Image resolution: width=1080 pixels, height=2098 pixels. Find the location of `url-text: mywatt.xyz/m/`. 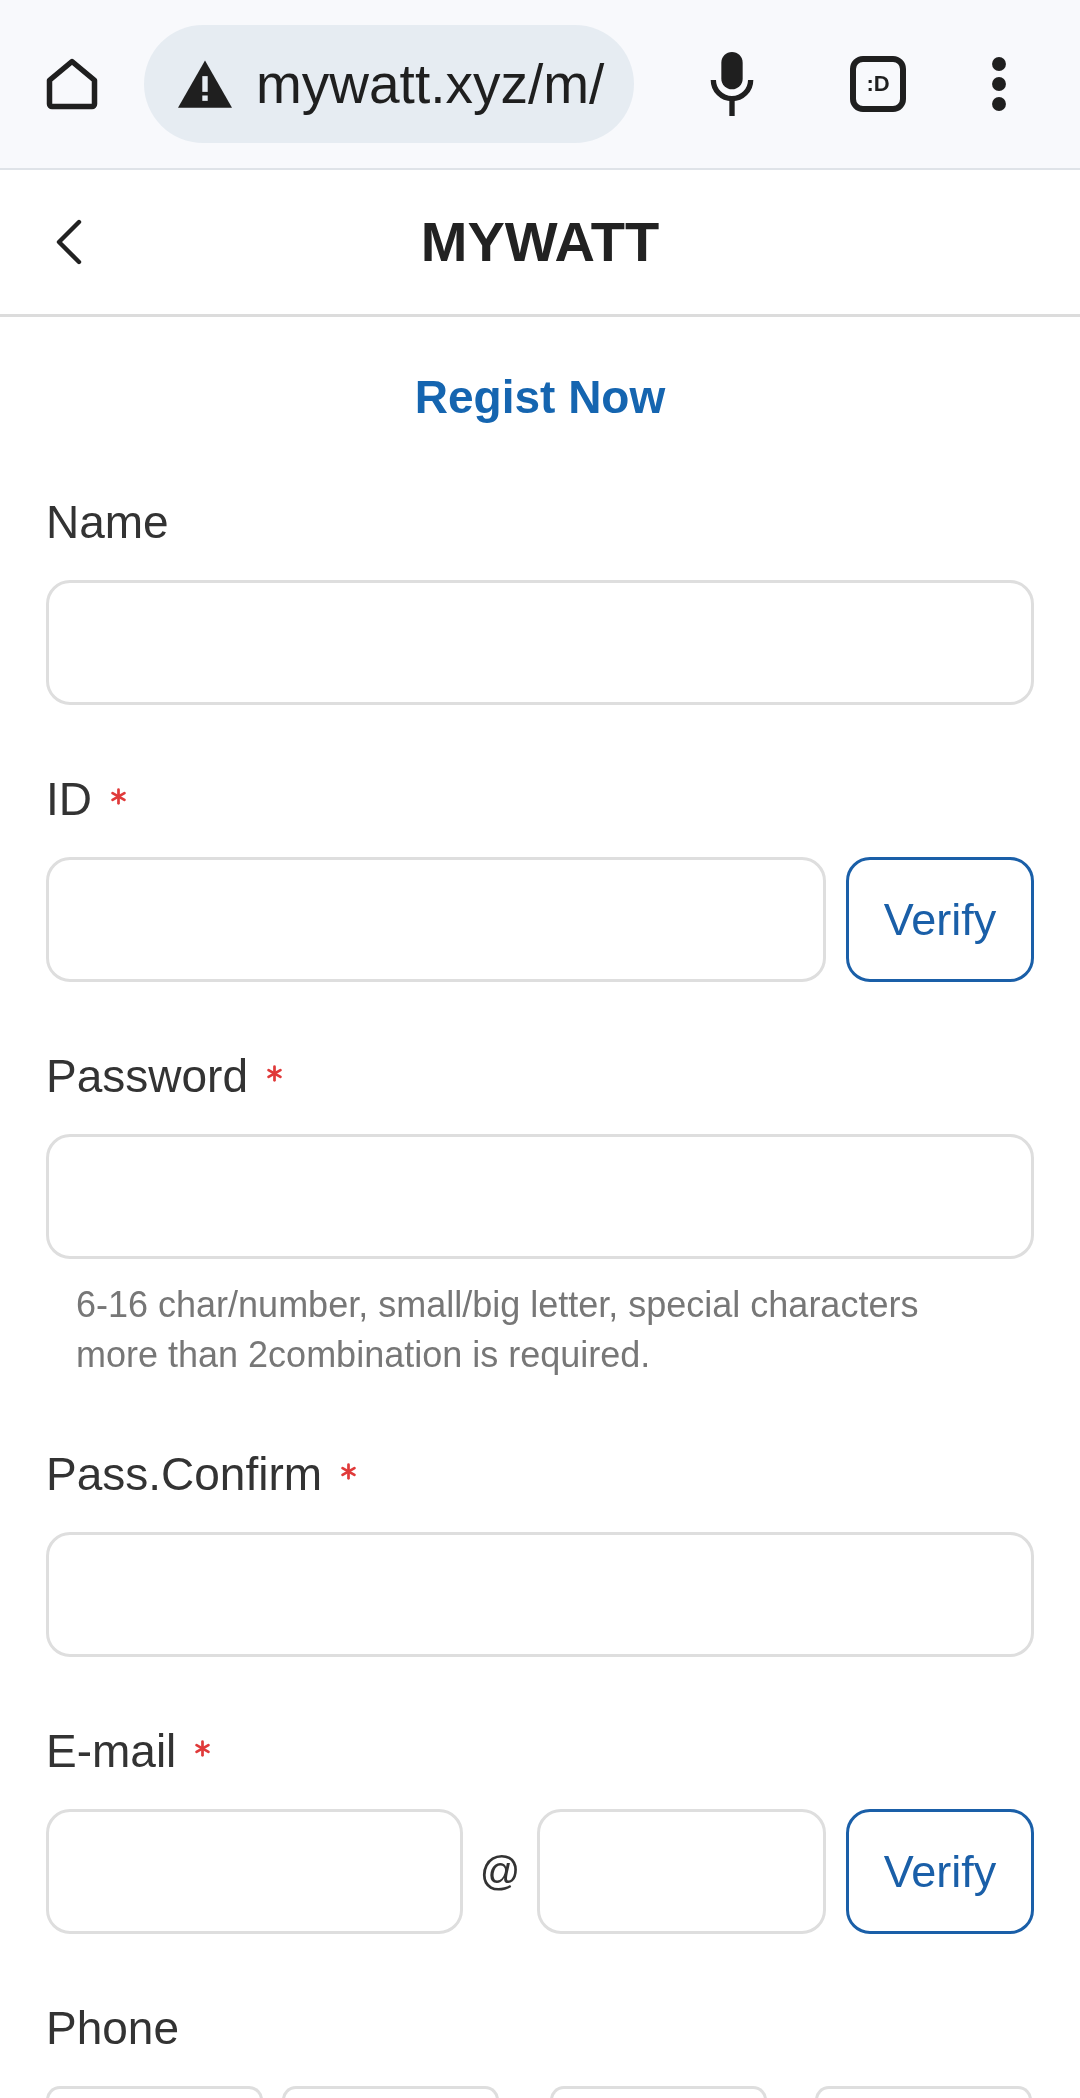

url-text: mywatt.xyz/m/ is located at coordinates (430, 84).